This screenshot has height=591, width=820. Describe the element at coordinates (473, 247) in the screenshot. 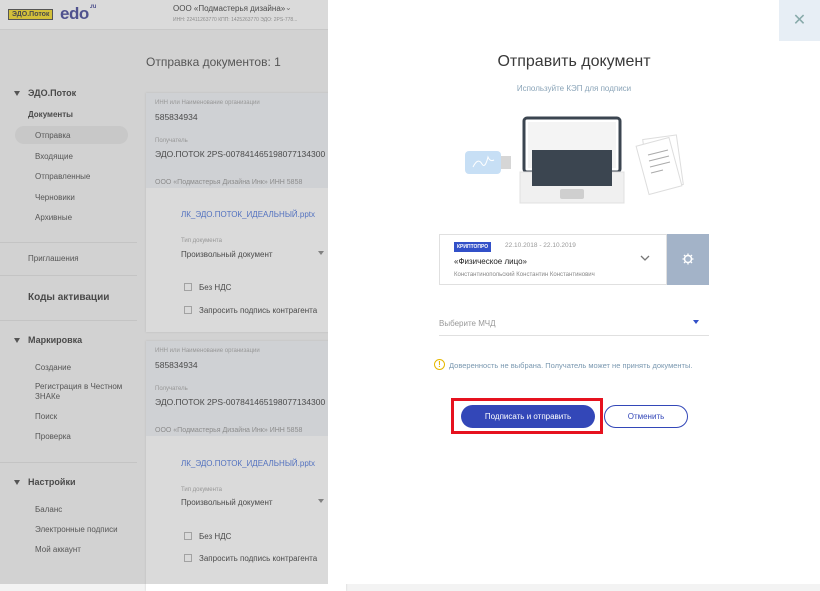

I see `cryptopro-badge: КРИПТОПРО` at that location.